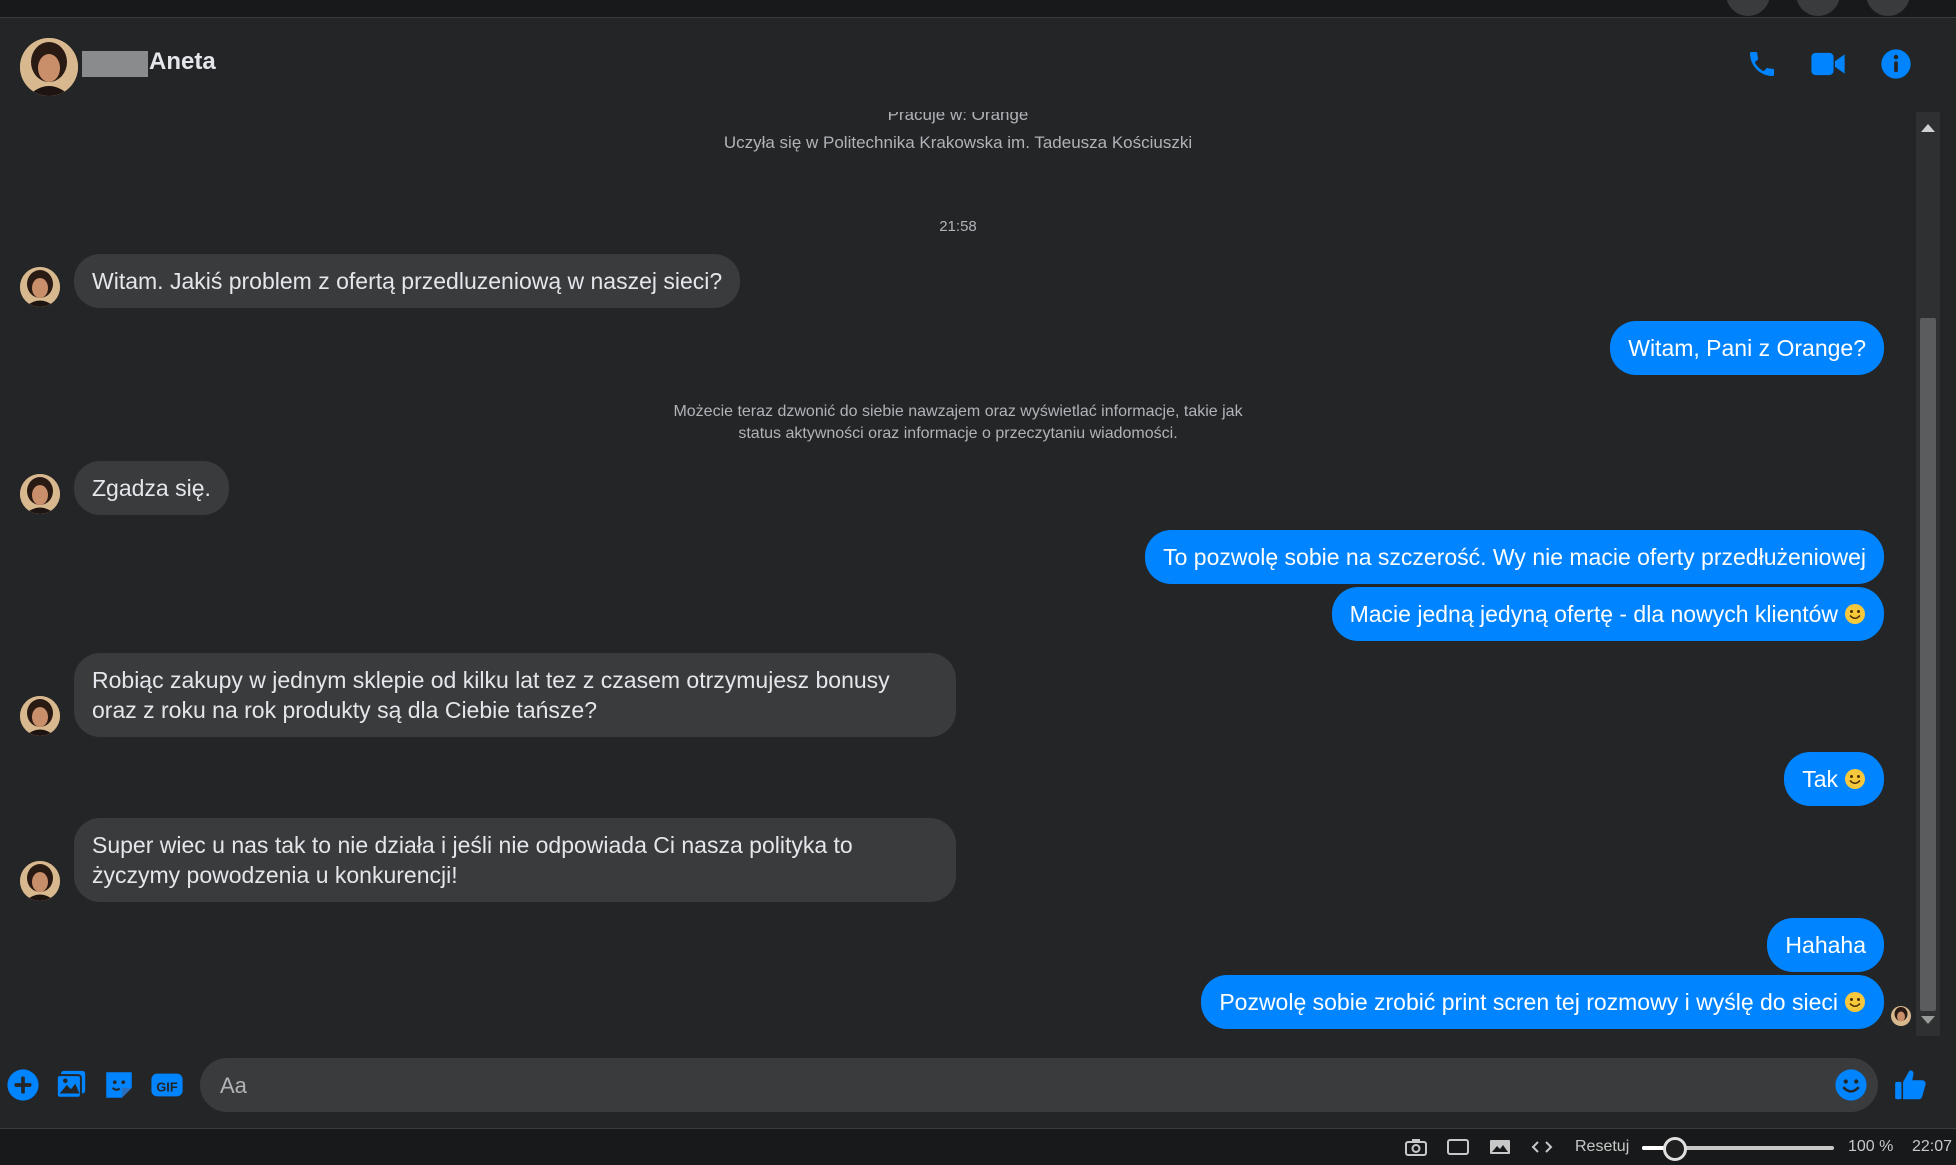  Describe the element at coordinates (1901, 1016) in the screenshot. I see `read-receipt-avatar` at that location.